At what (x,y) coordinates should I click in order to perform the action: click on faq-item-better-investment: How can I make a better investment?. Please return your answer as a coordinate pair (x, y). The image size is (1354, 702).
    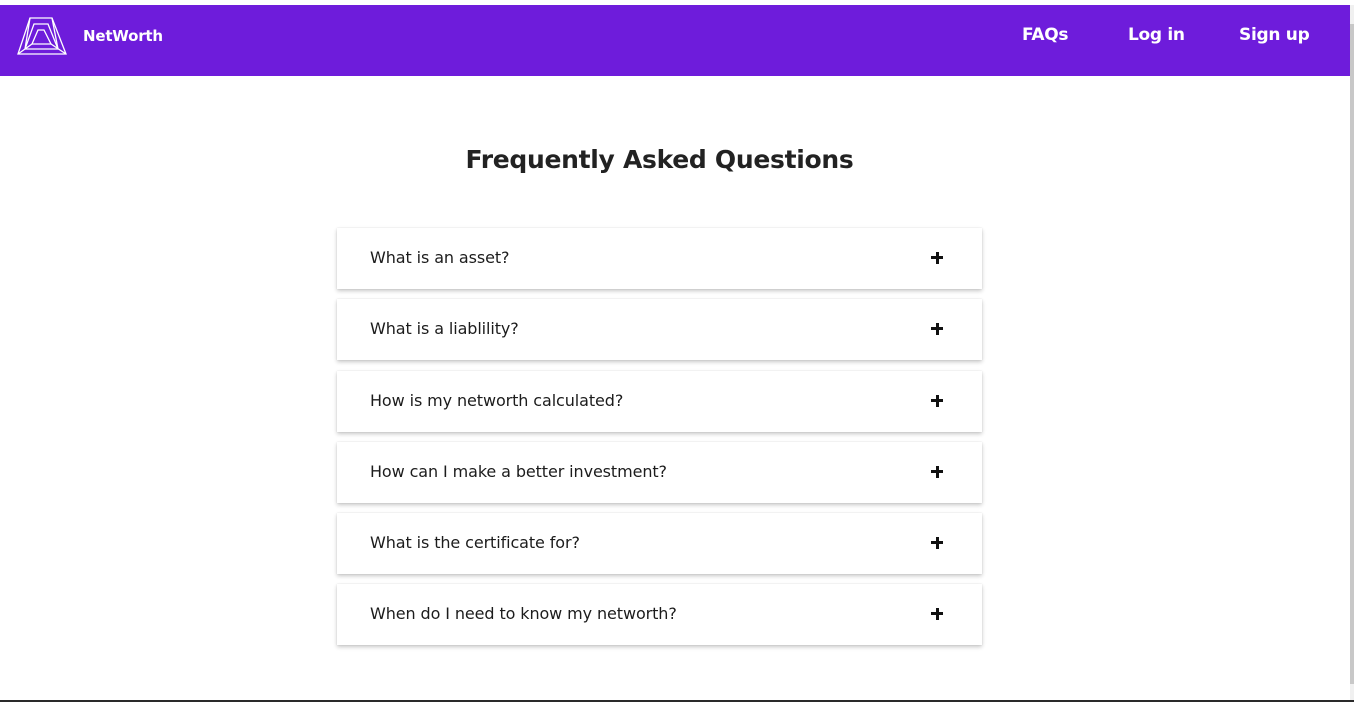
    Looking at the image, I should click on (659, 472).